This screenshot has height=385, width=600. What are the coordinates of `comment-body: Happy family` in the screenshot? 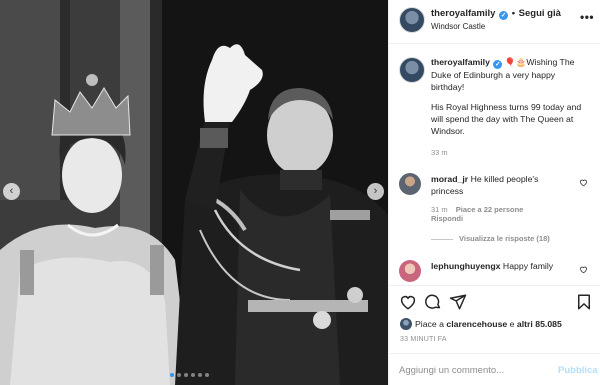 It's located at (528, 266).